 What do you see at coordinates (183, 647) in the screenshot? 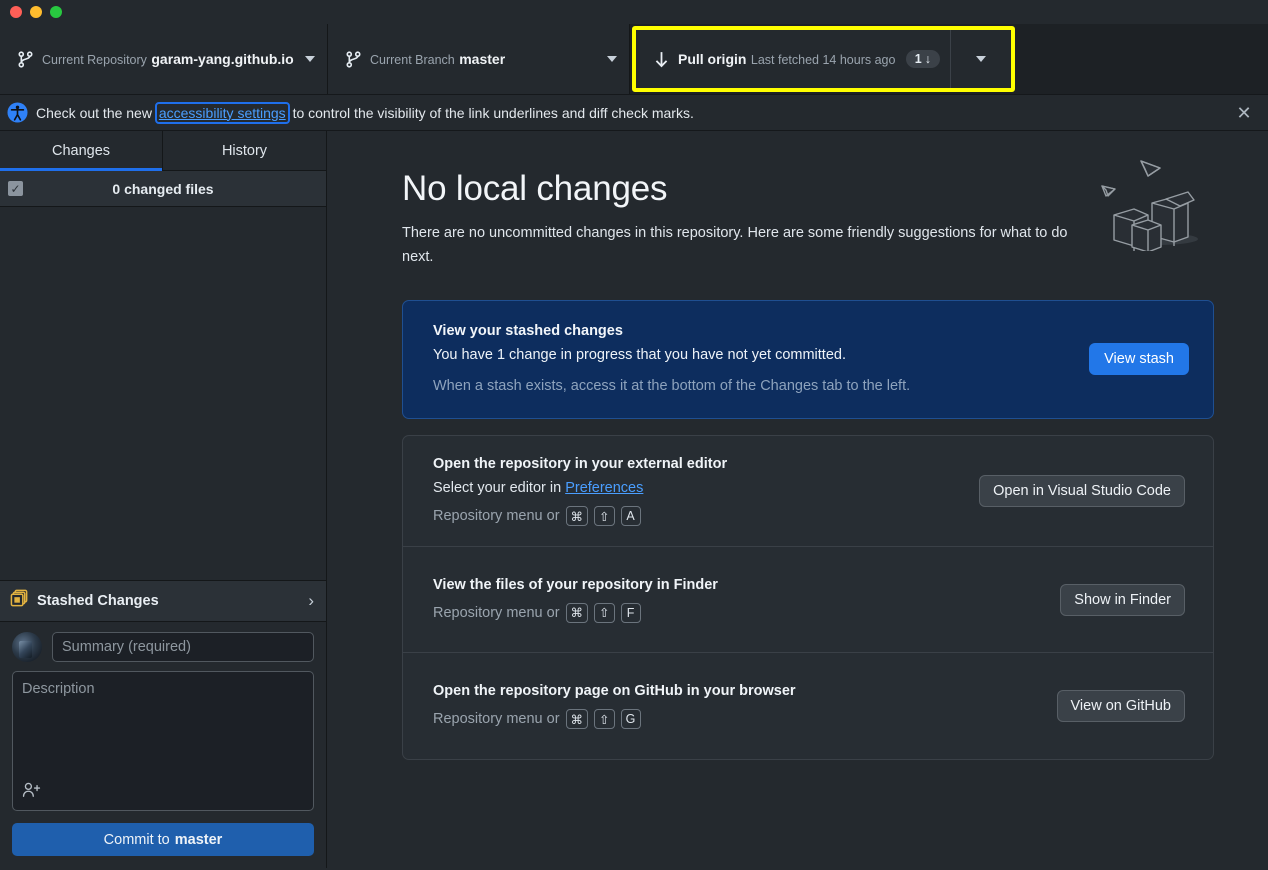
I see `commit-summary-input` at bounding box center [183, 647].